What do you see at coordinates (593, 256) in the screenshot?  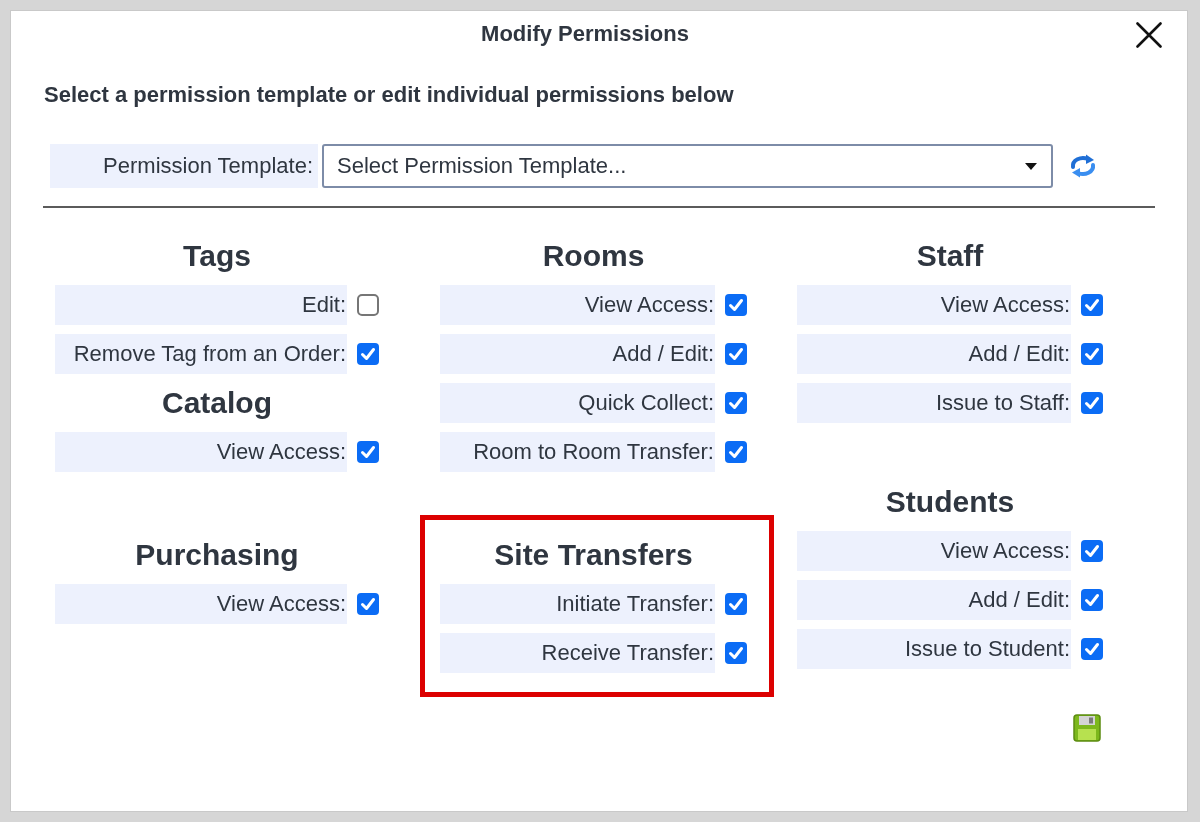 I see `section-heading: Rooms` at bounding box center [593, 256].